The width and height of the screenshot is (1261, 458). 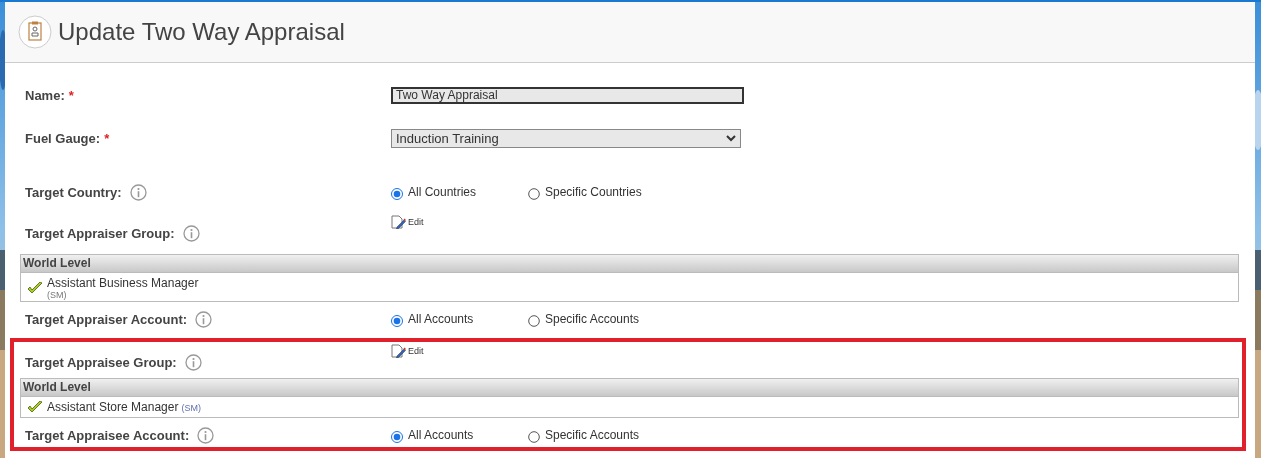 What do you see at coordinates (100, 233) in the screenshot?
I see `field-label: Target Appraiser Group:` at bounding box center [100, 233].